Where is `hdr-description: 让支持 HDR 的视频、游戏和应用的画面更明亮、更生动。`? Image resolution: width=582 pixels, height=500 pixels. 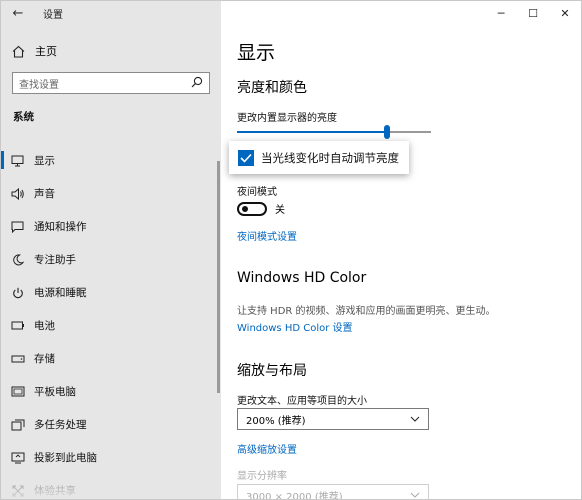
hdr-description: 让支持 HDR 的视频、游戏和应用的画面更明亮、更生动。 is located at coordinates (366, 311).